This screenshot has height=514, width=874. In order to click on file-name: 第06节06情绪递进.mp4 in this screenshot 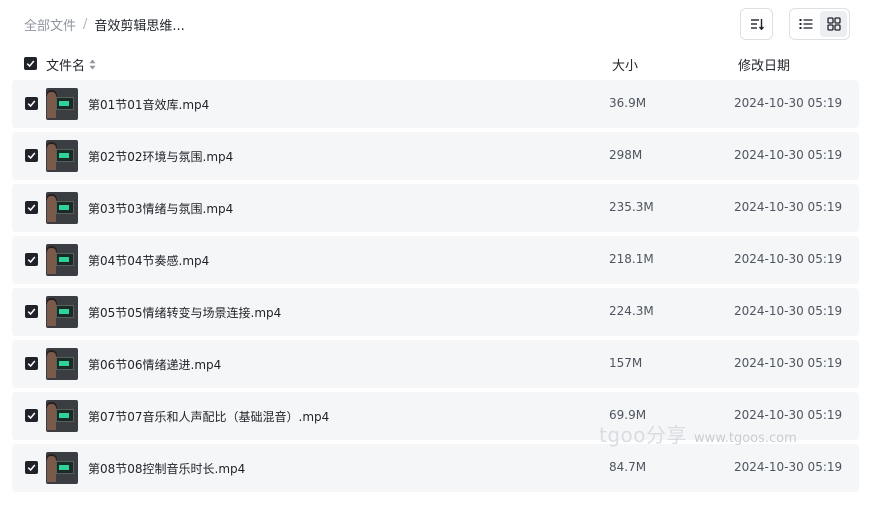, I will do `click(154, 364)`.